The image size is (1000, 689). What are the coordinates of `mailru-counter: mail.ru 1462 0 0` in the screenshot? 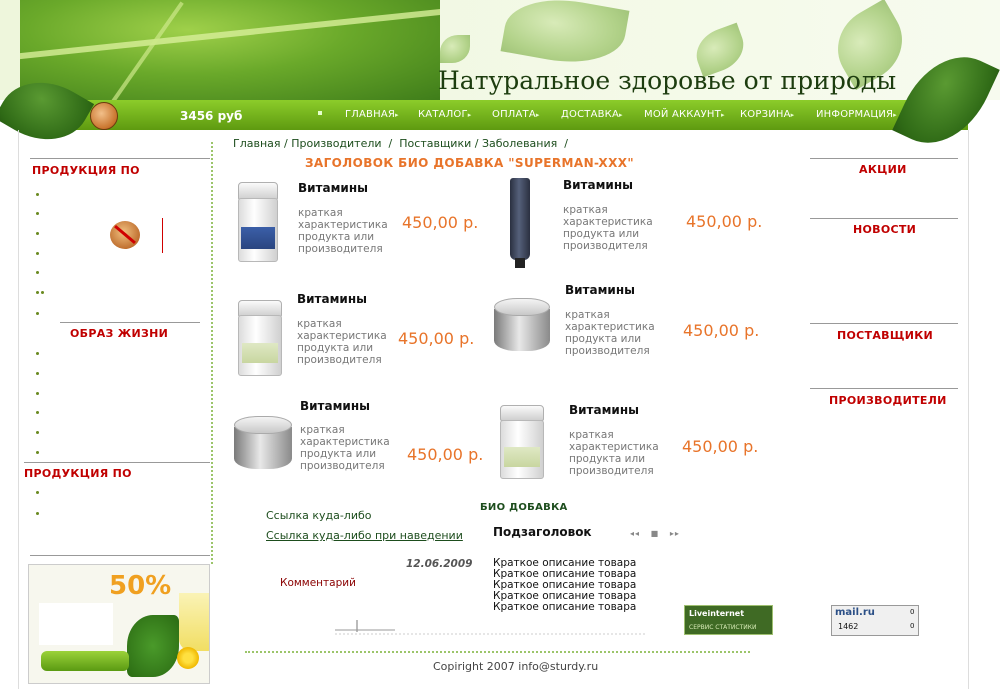 It's located at (875, 620).